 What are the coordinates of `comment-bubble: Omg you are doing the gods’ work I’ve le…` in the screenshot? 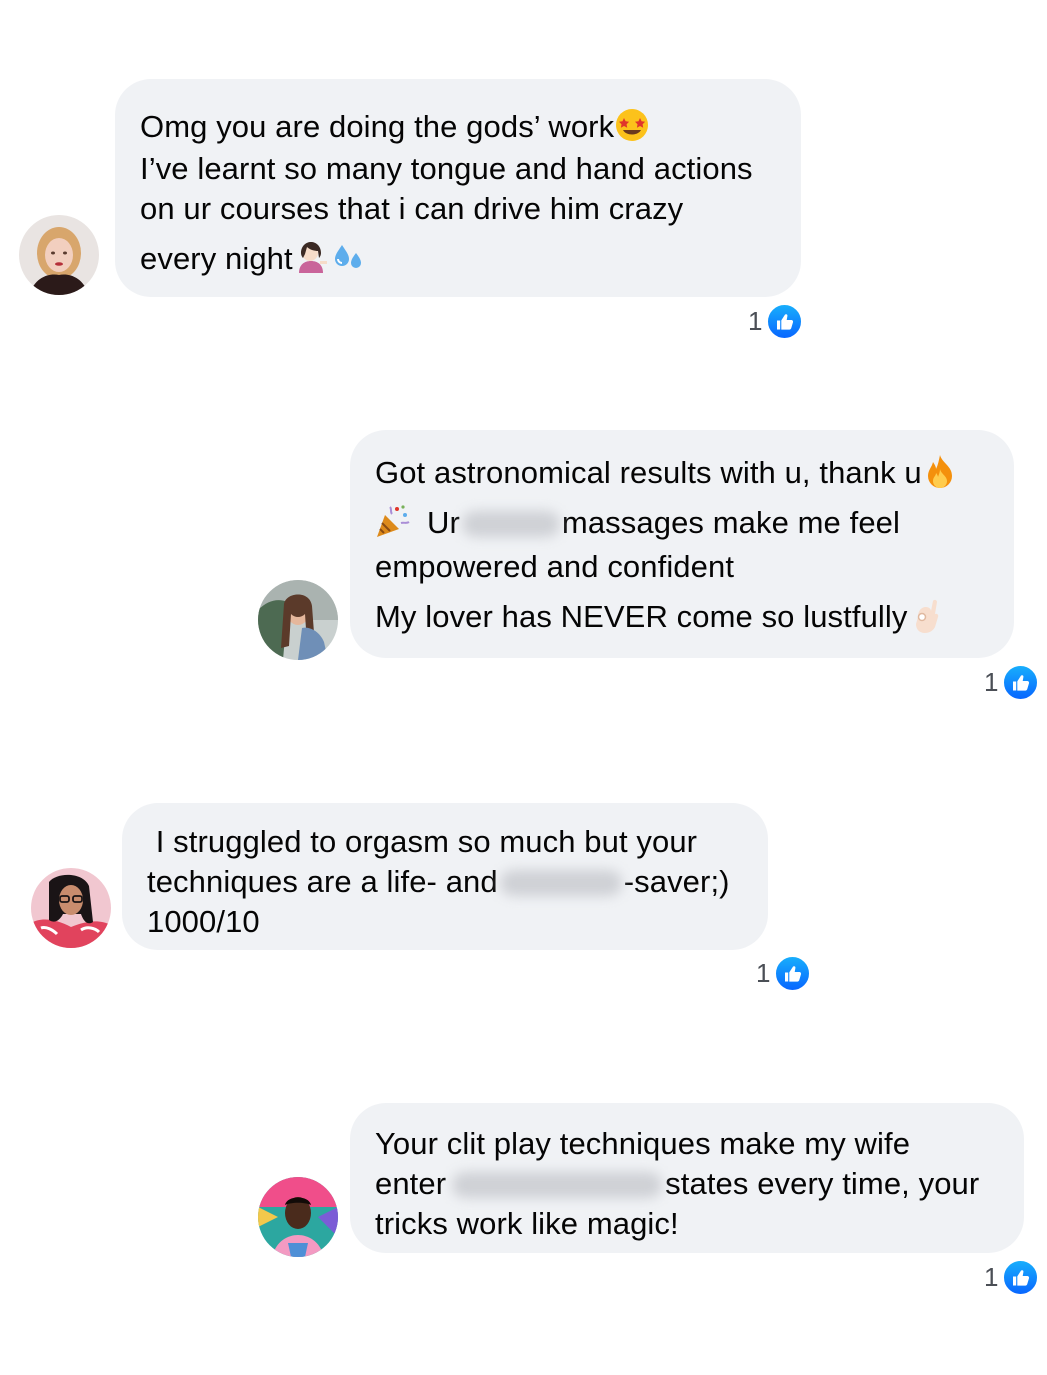 It's located at (458, 188).